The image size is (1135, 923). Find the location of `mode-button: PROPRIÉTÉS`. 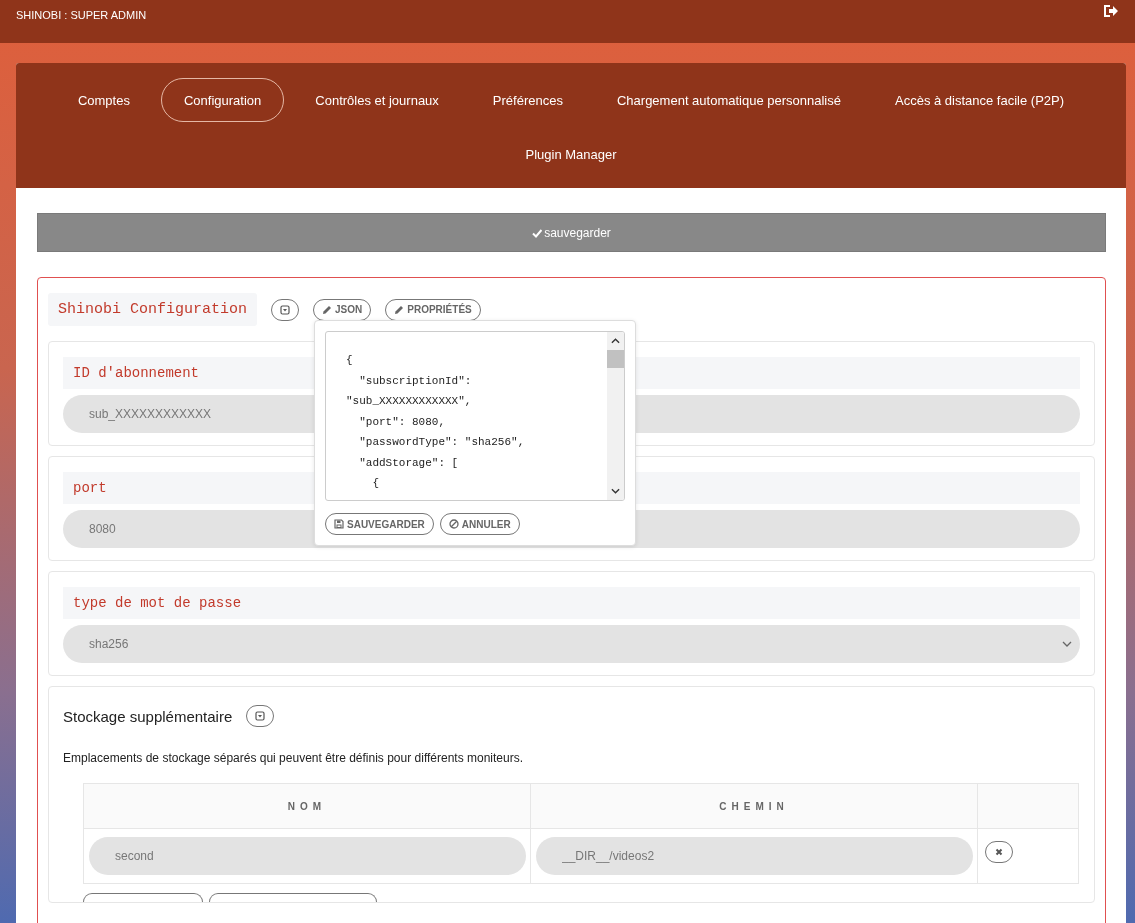

mode-button: PROPRIÉTÉS is located at coordinates (433, 309).